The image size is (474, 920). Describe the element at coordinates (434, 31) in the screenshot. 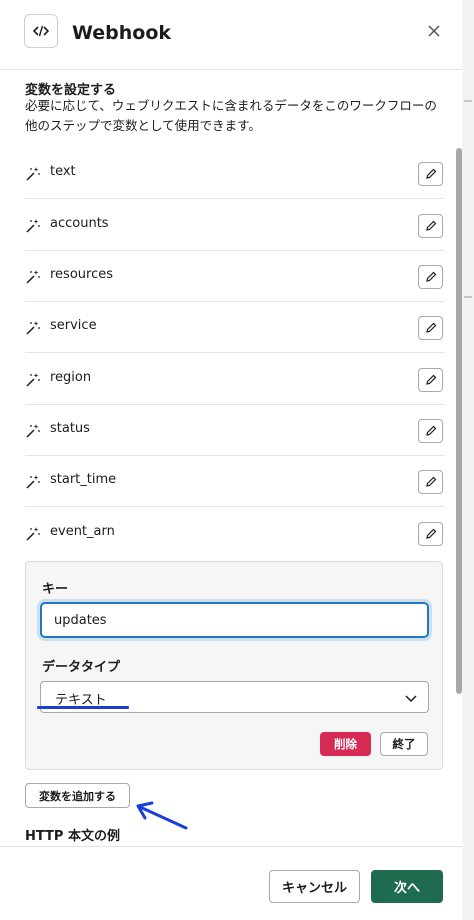

I see `close-icon` at that location.